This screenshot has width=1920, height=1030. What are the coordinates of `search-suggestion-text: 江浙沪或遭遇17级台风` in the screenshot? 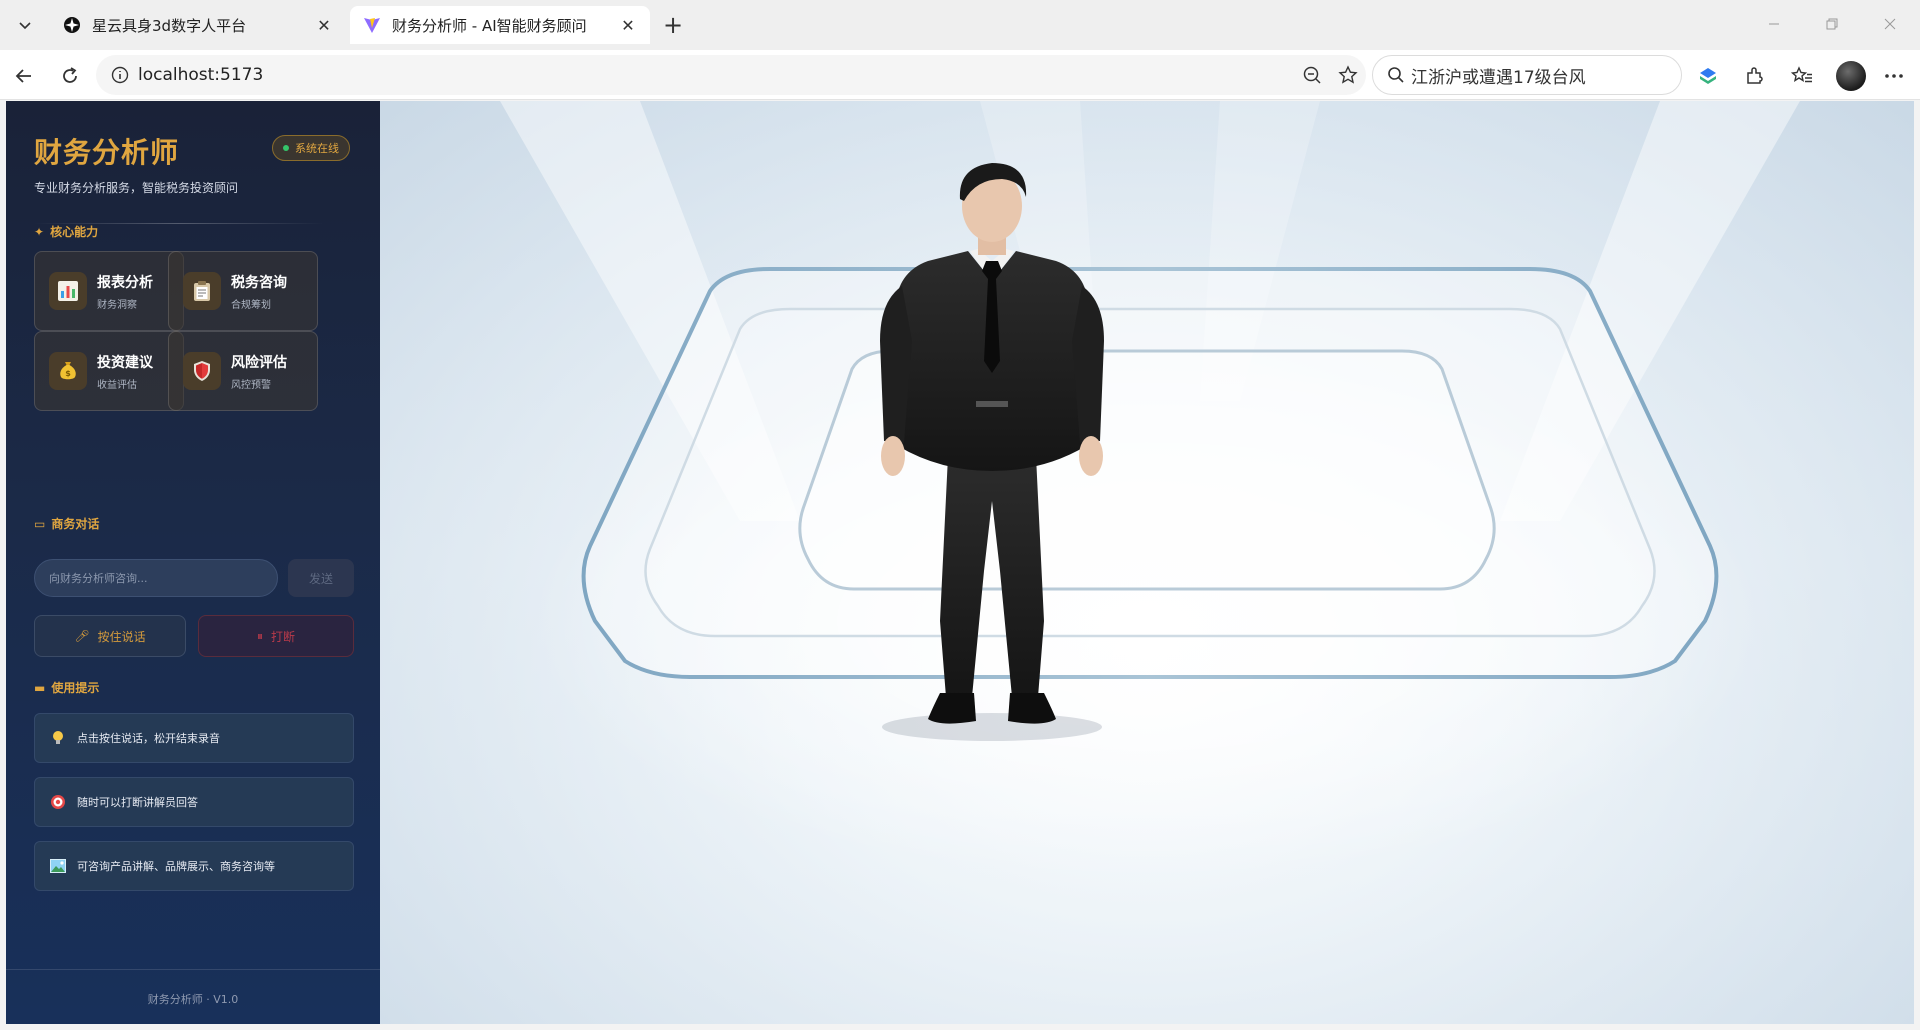 It's located at (1498, 77).